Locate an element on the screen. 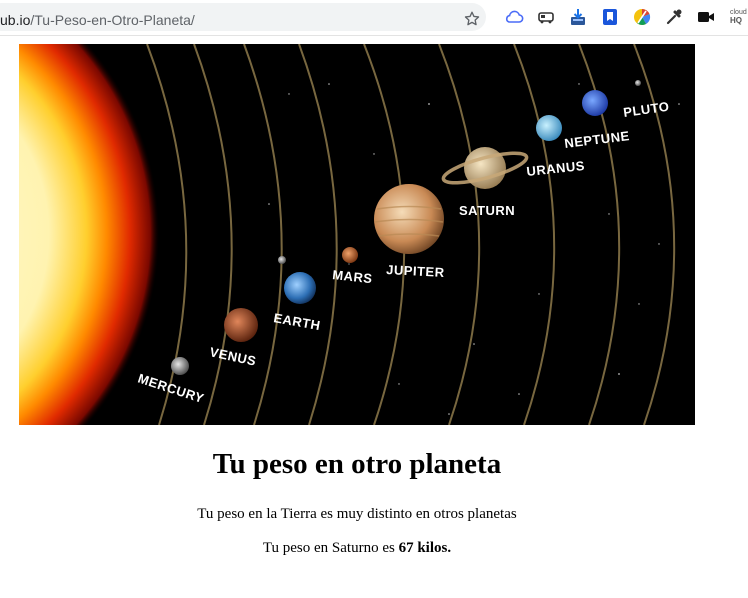 This screenshot has height=598, width=748. planet-mercury is located at coordinates (180, 366).